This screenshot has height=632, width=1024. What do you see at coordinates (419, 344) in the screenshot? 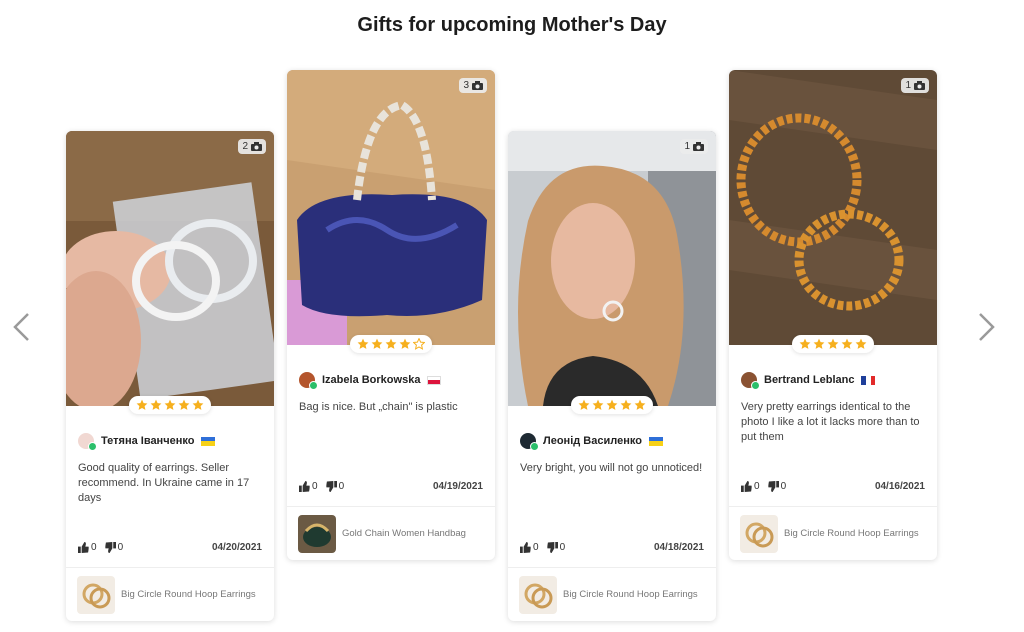
I see `star-empty-icon` at bounding box center [419, 344].